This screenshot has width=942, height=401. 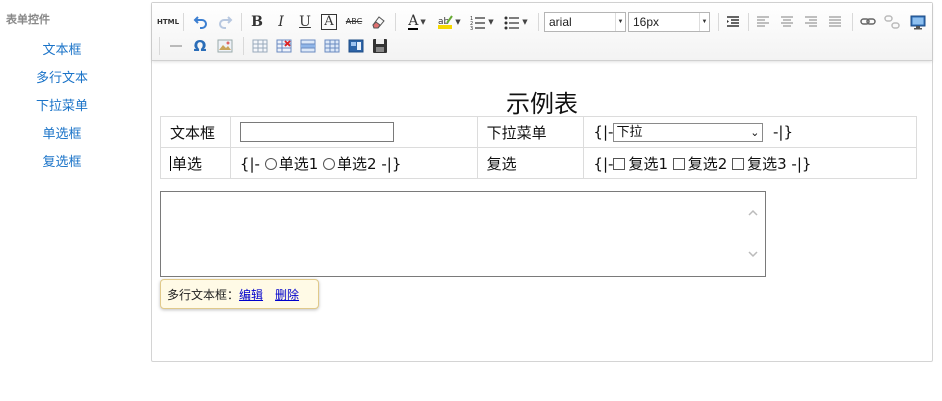 I want to click on clear-format-button, so click(x=378, y=22).